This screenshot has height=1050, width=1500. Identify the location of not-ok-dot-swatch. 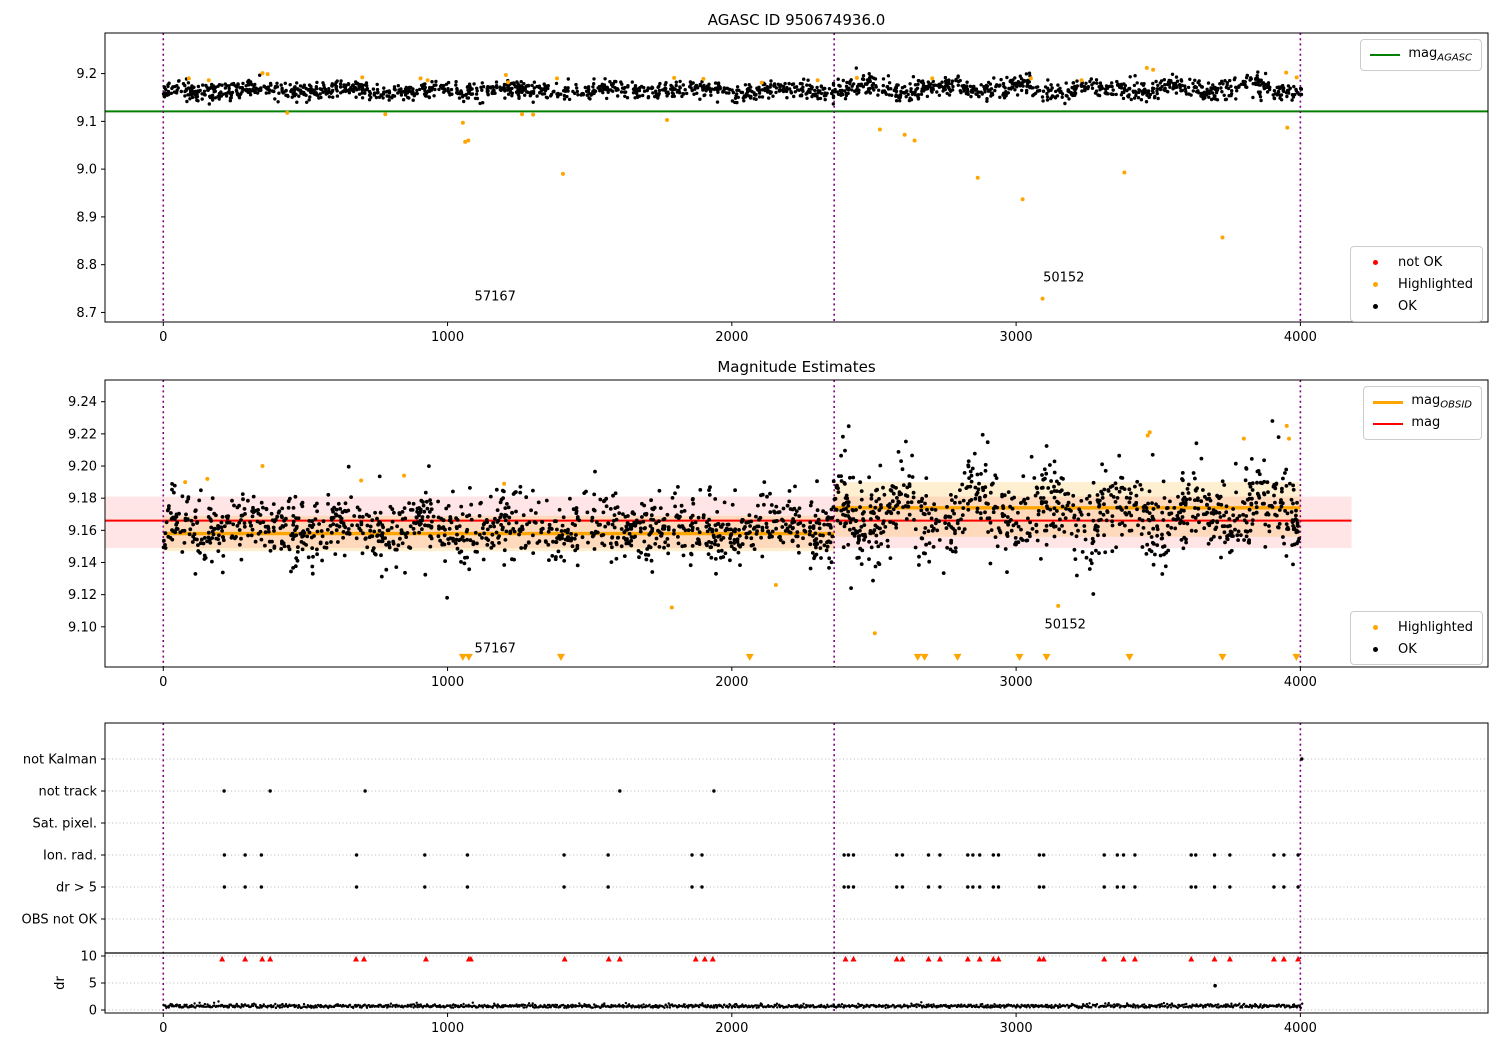
(1375, 262).